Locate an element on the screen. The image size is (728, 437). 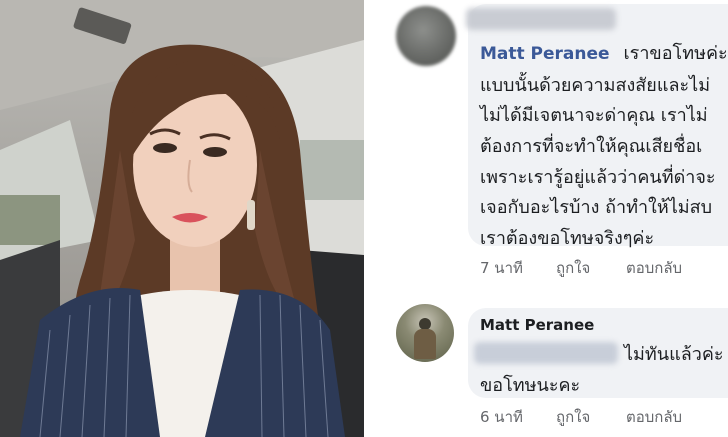
comment-author-2: Matt Peranee is located at coordinates (537, 325).